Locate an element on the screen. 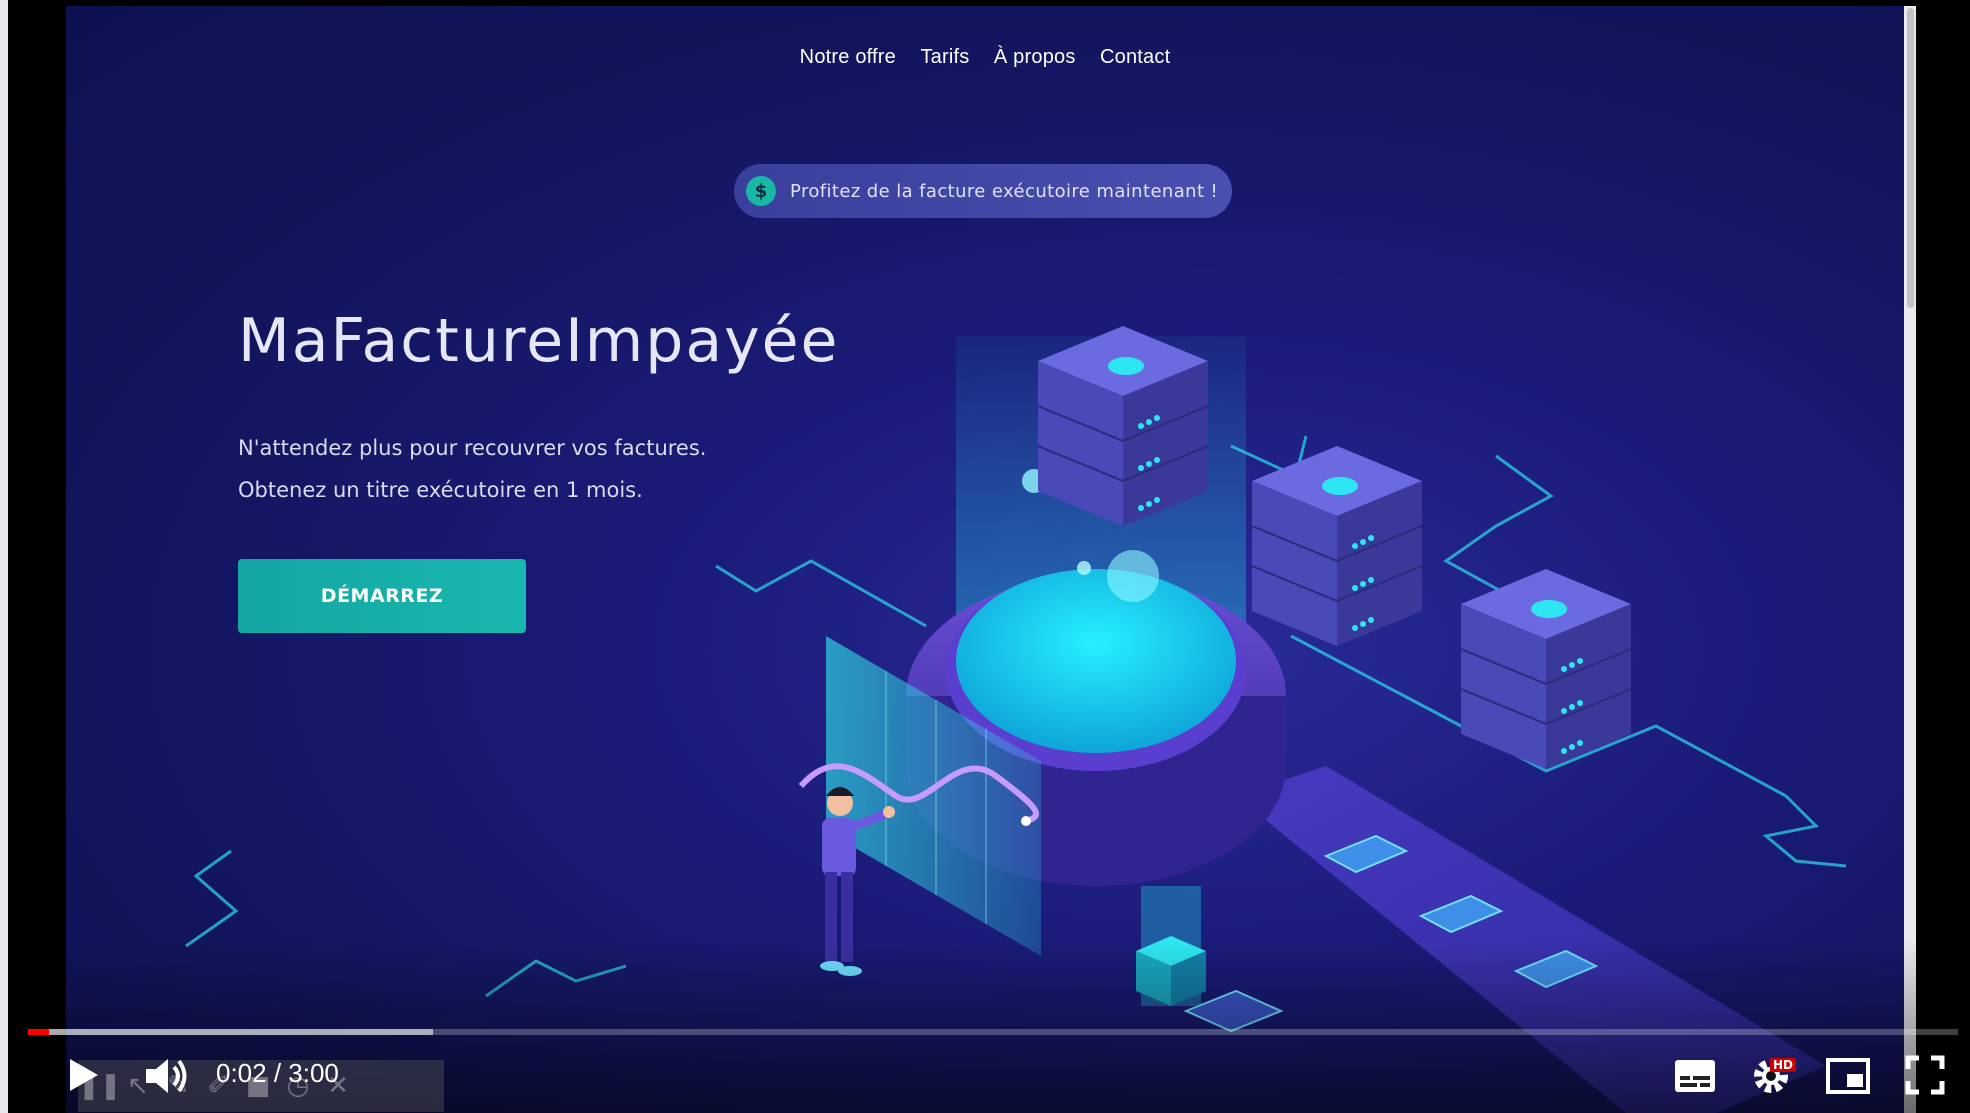 Image resolution: width=1970 pixels, height=1113 pixels. time-display: 0:02 / 3:00 is located at coordinates (277, 1073).